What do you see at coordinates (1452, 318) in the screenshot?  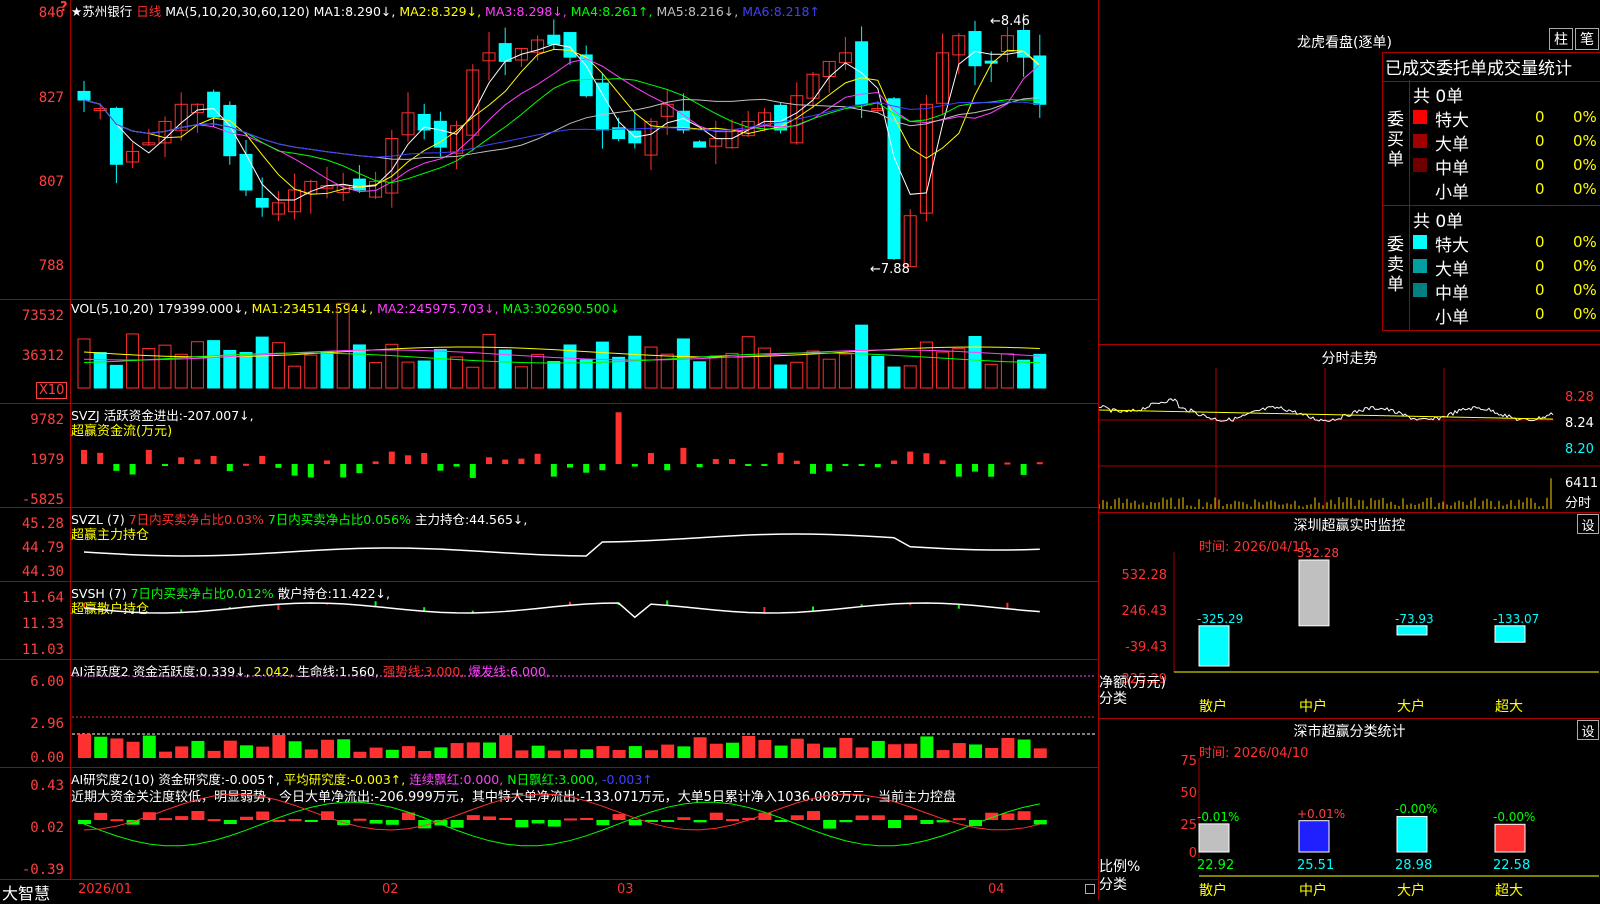 I see `order-size-label: 小单` at bounding box center [1452, 318].